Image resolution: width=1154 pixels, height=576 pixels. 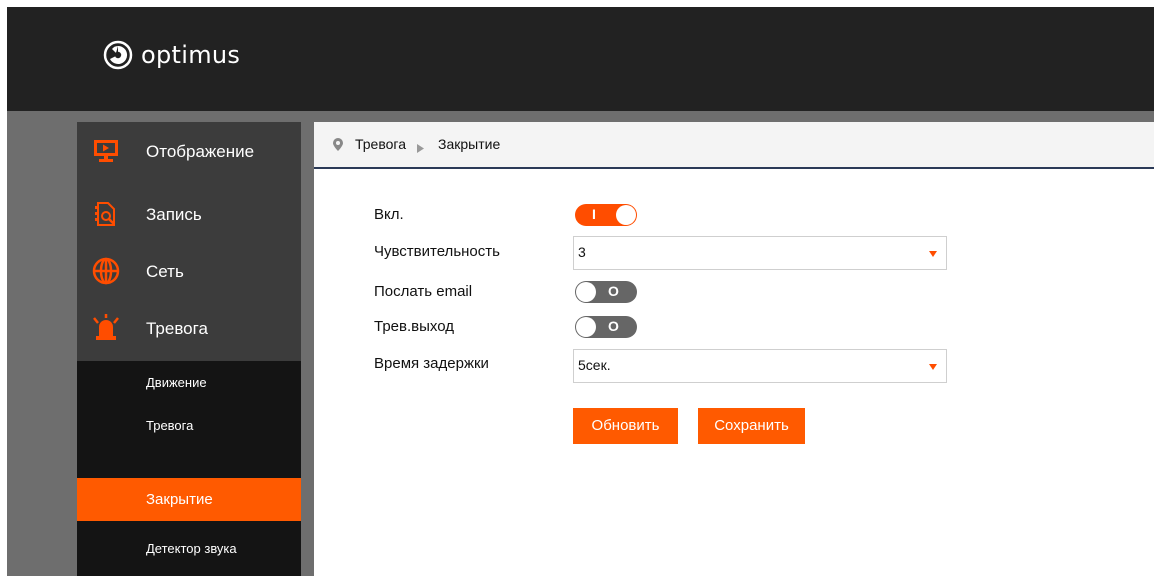 I want to click on sidebar-subitem-tamper: Закрытие, so click(x=189, y=499).